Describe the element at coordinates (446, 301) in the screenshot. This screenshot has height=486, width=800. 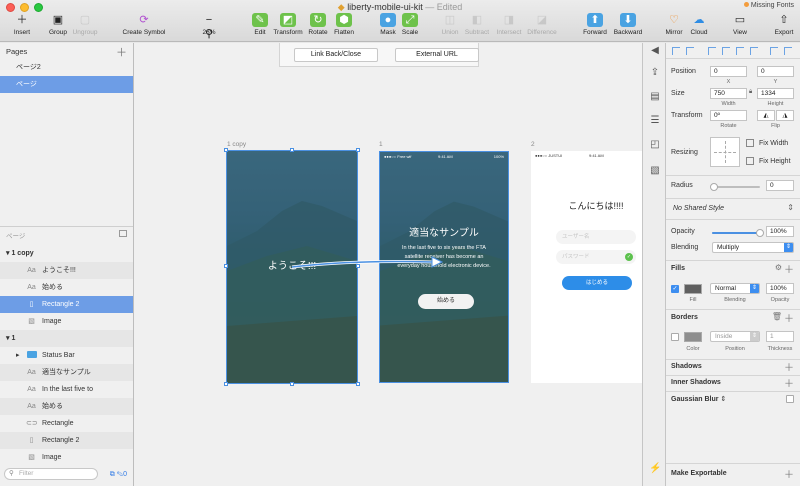
I see `start-button: 始める` at that location.